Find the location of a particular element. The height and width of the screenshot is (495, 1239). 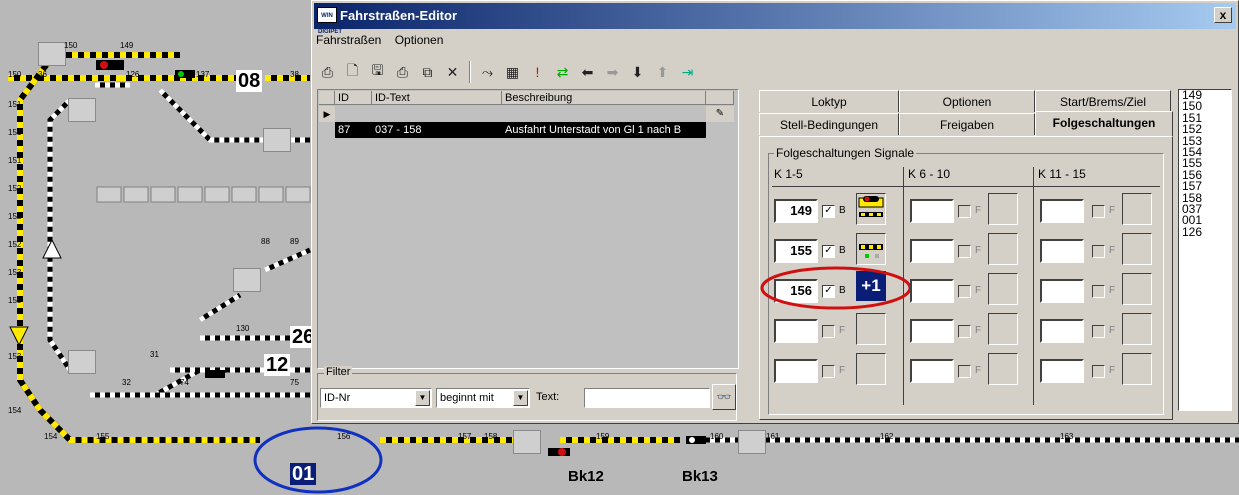

menu-optionen: Optionen is located at coordinates (419, 40).